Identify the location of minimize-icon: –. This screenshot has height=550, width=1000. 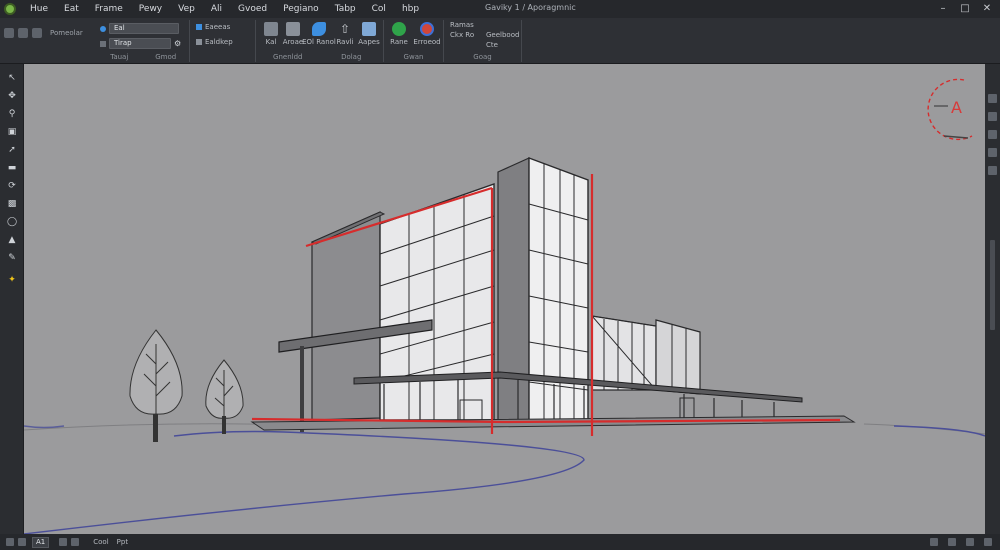
(943, 8).